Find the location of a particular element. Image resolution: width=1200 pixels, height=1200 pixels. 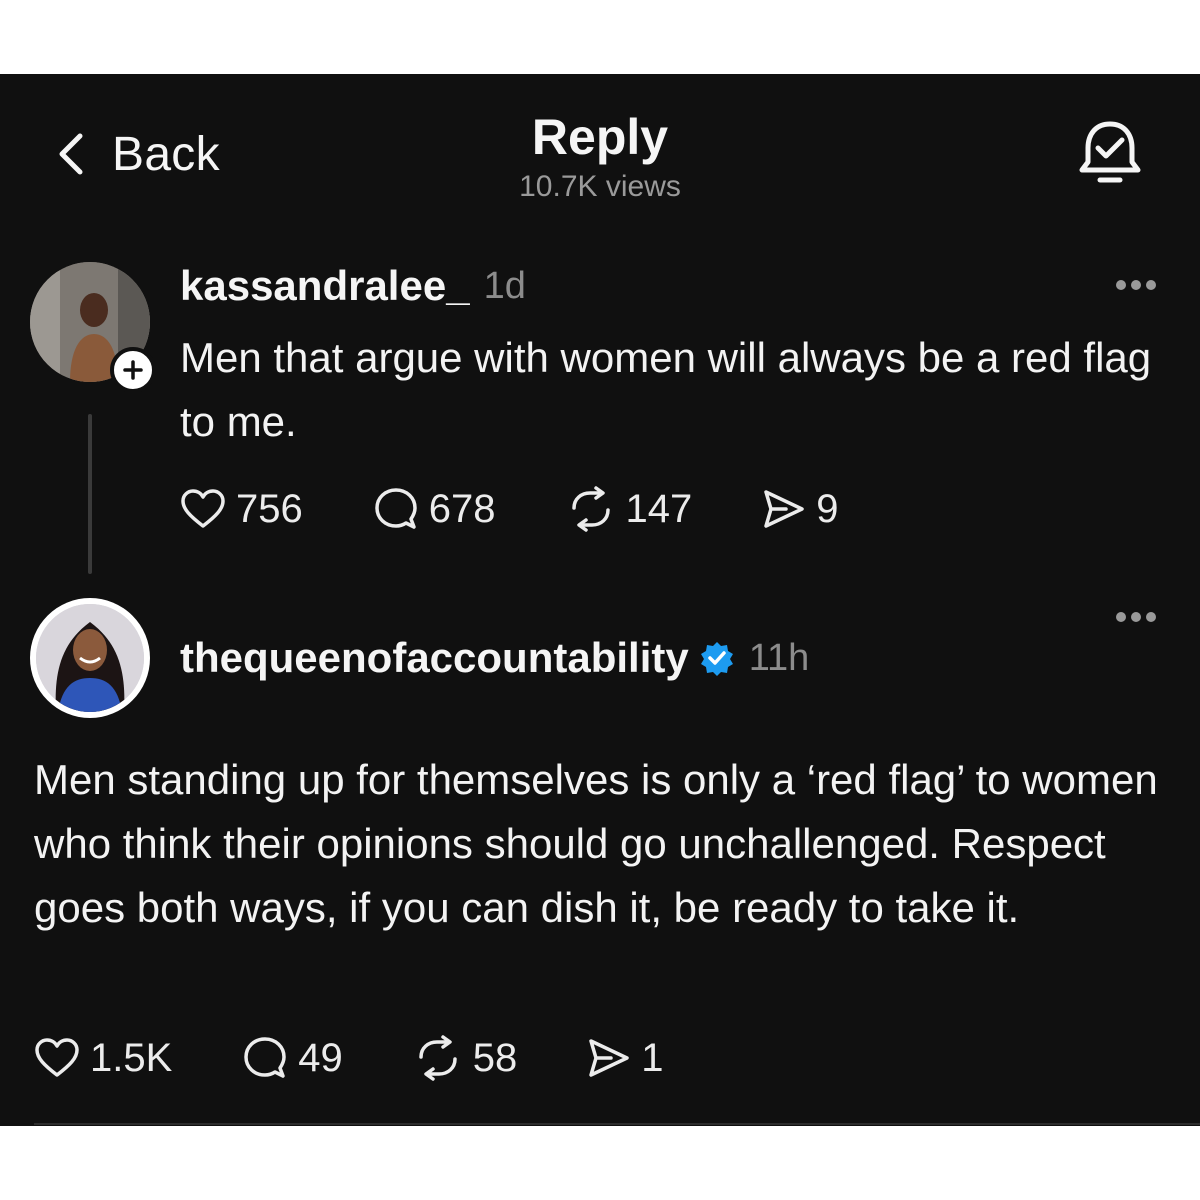

share-button: 9 is located at coordinates (800, 509).